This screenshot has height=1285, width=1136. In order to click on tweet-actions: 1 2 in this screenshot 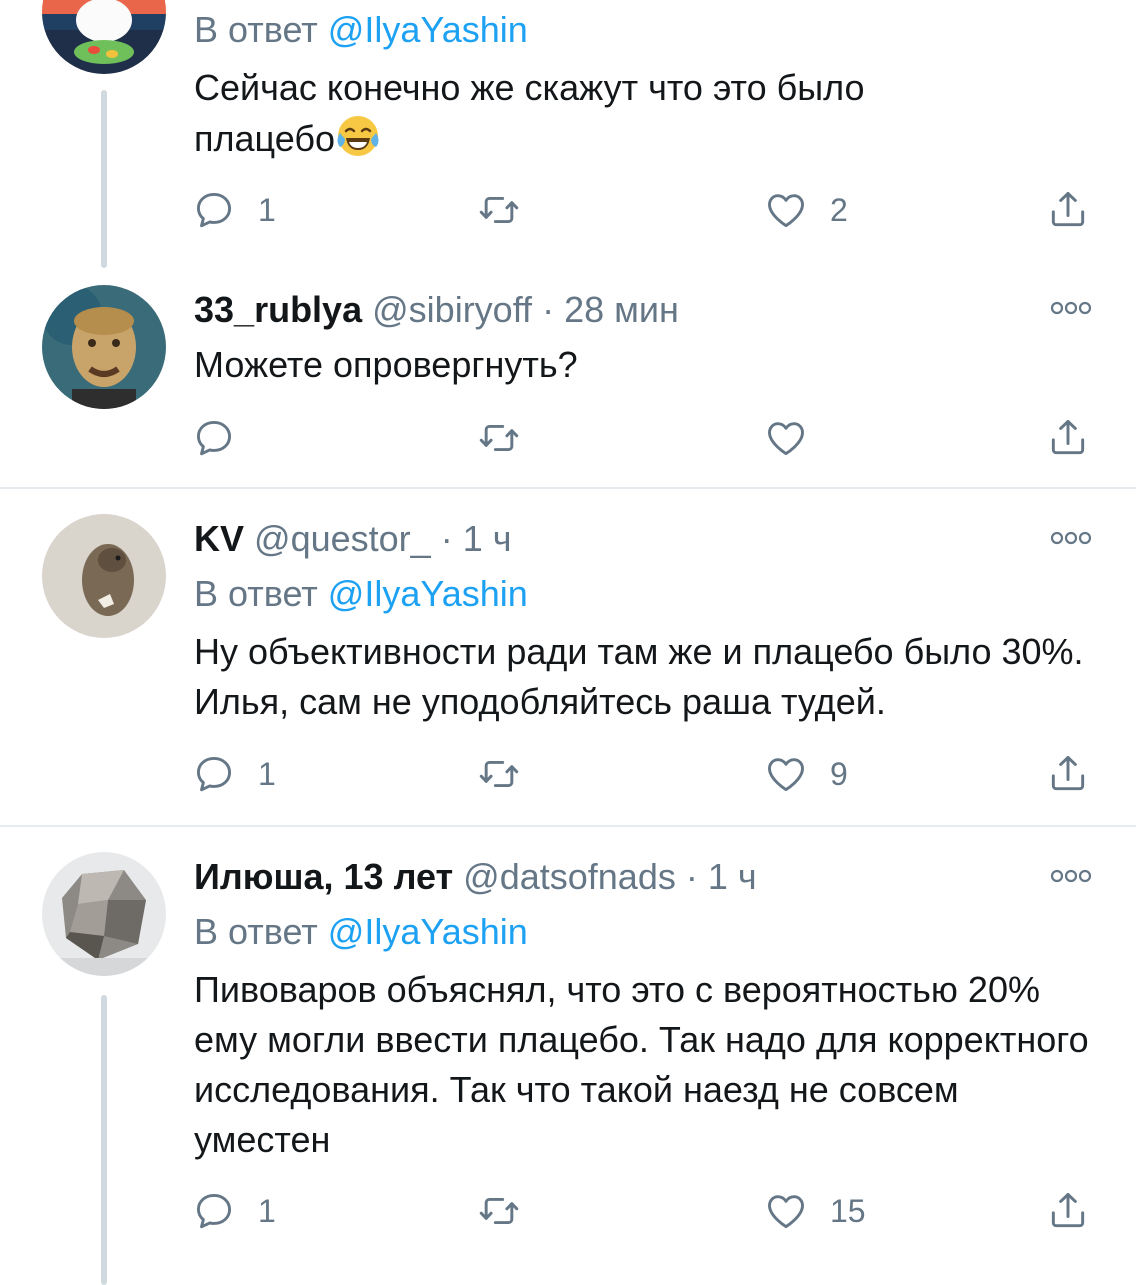, I will do `click(568, 210)`.